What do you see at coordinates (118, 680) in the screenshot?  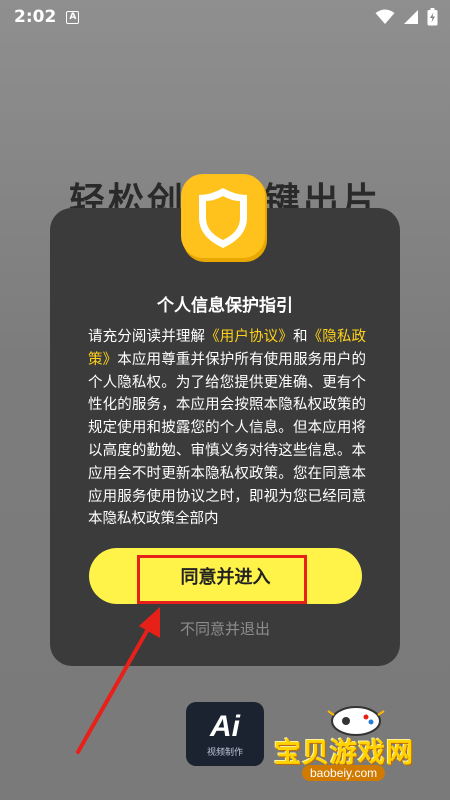 I see `annotation-arrow` at bounding box center [118, 680].